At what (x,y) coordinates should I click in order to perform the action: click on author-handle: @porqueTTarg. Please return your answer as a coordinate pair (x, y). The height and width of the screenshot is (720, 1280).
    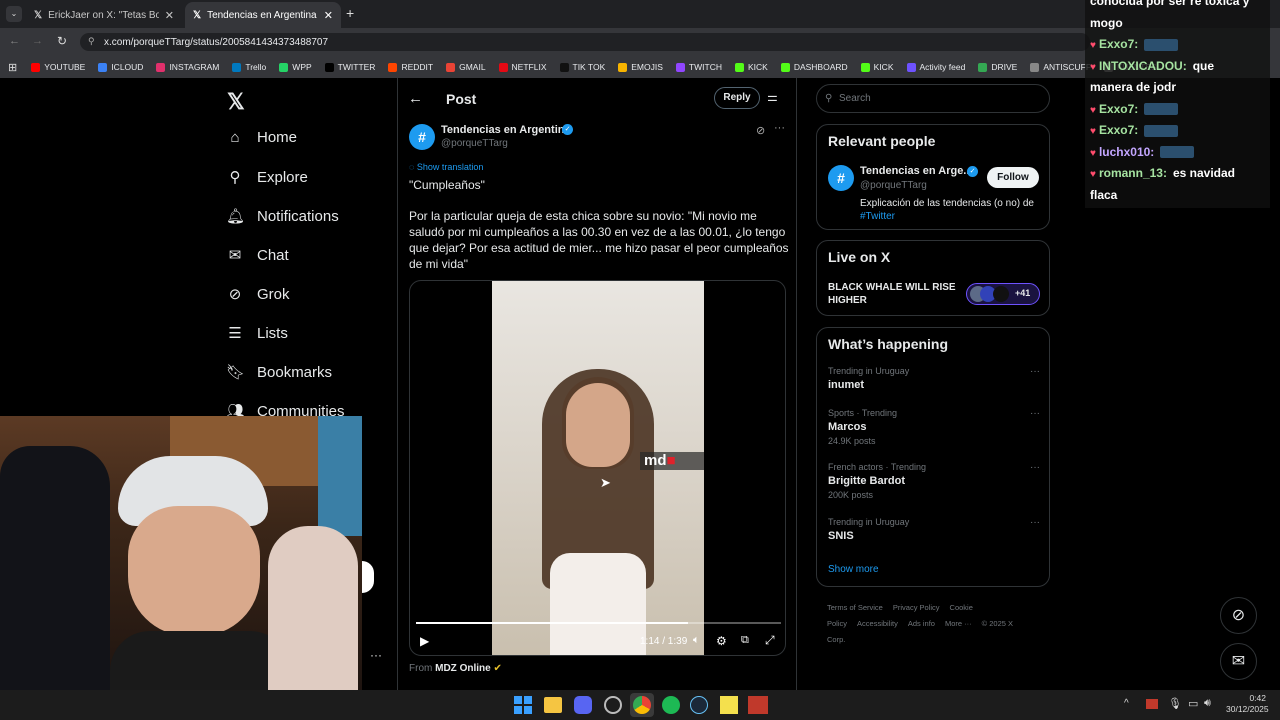
    Looking at the image, I should click on (474, 143).